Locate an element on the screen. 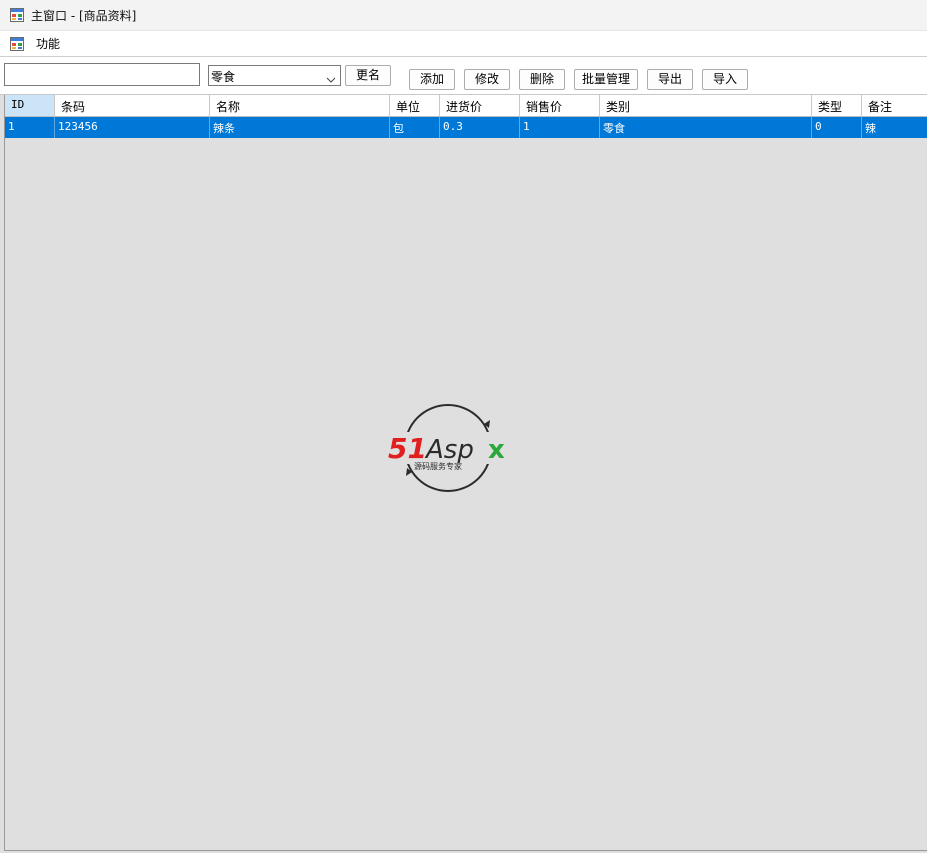 Image resolution: width=927 pixels, height=853 pixels. column-header-category: 类别 is located at coordinates (706, 105).